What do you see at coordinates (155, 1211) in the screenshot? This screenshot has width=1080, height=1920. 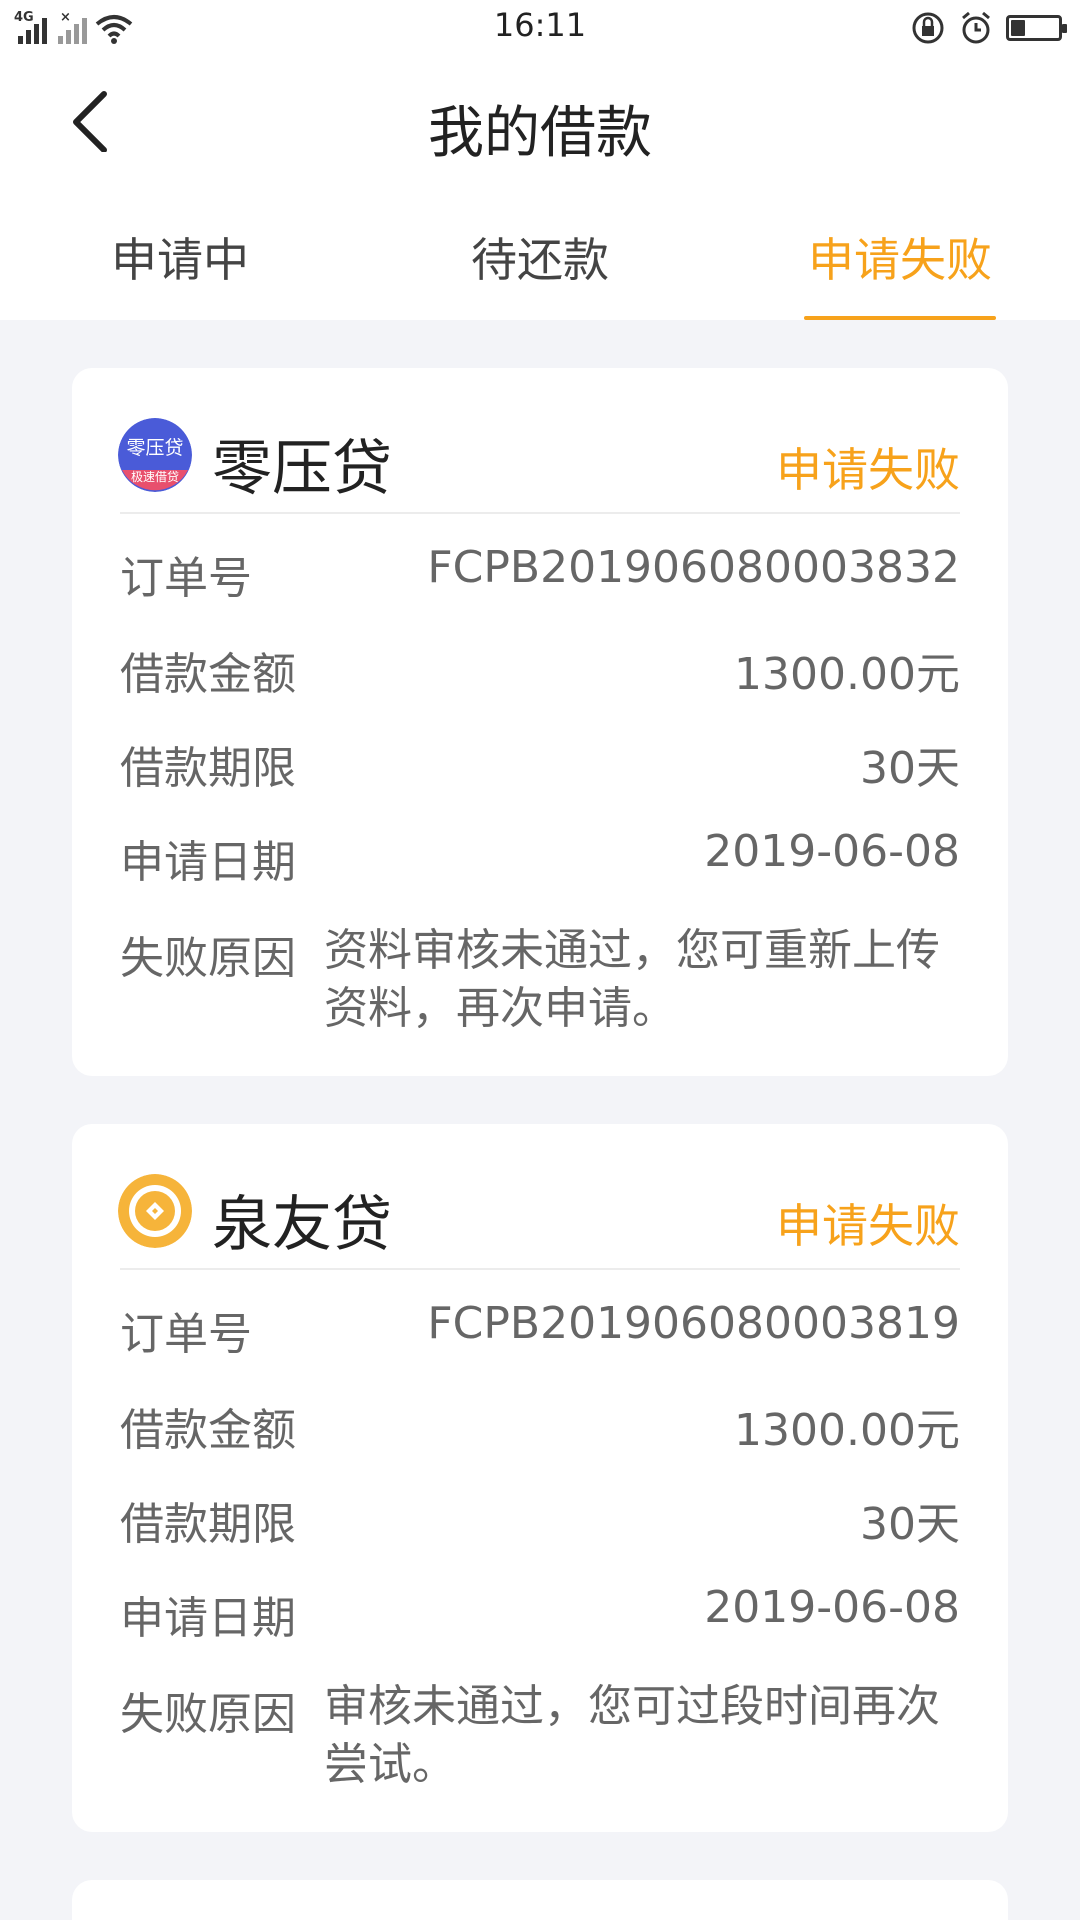 I see `quanyoudai-logo-icon` at bounding box center [155, 1211].